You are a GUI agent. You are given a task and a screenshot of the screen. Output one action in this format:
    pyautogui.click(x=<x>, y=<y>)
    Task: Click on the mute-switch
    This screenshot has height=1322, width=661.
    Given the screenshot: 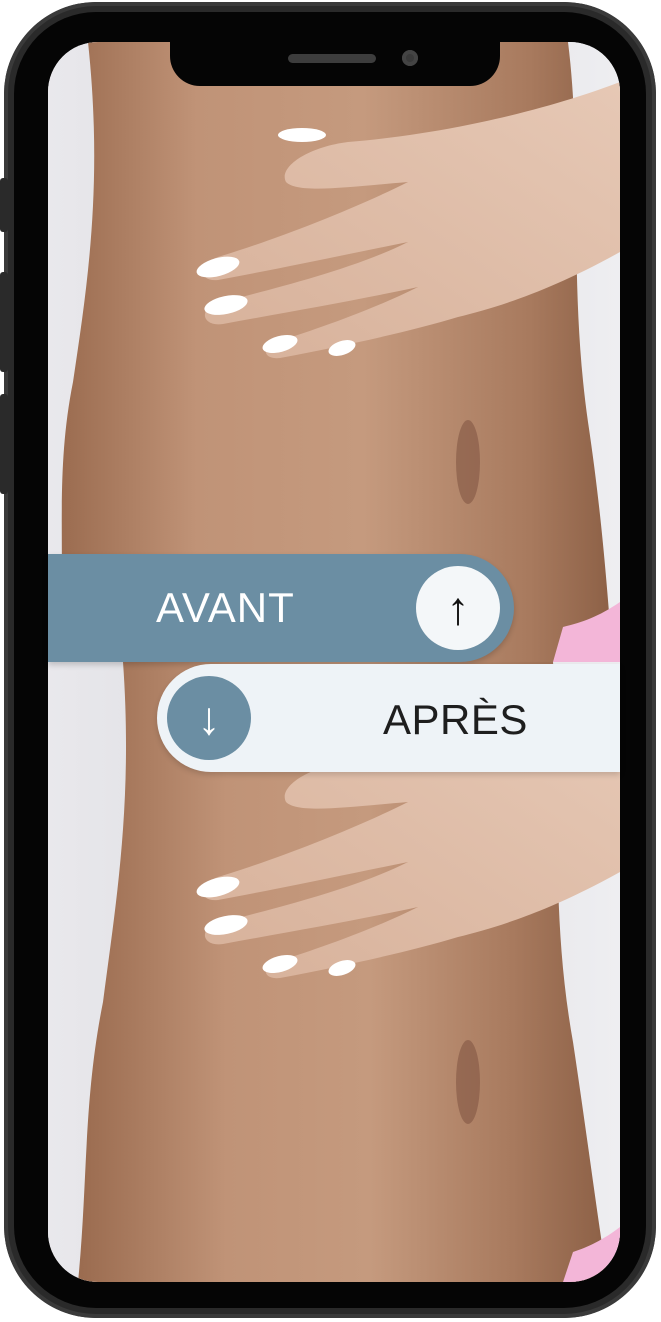 What is the action you would take?
    pyautogui.click(x=4, y=205)
    